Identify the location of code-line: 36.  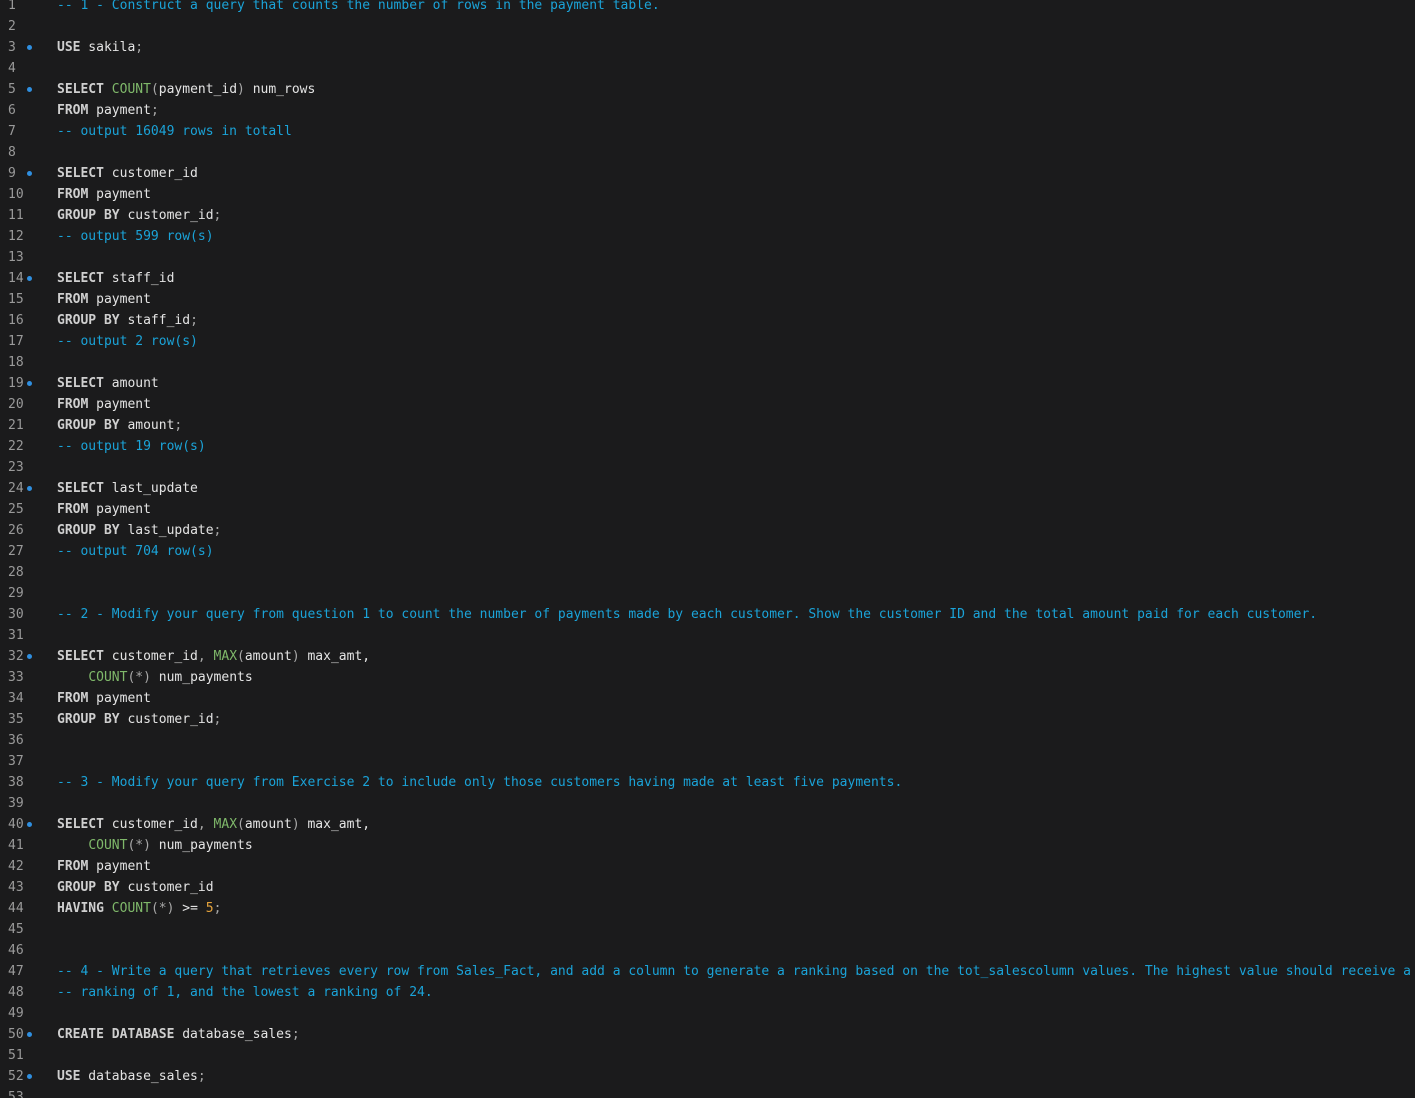
(707, 740).